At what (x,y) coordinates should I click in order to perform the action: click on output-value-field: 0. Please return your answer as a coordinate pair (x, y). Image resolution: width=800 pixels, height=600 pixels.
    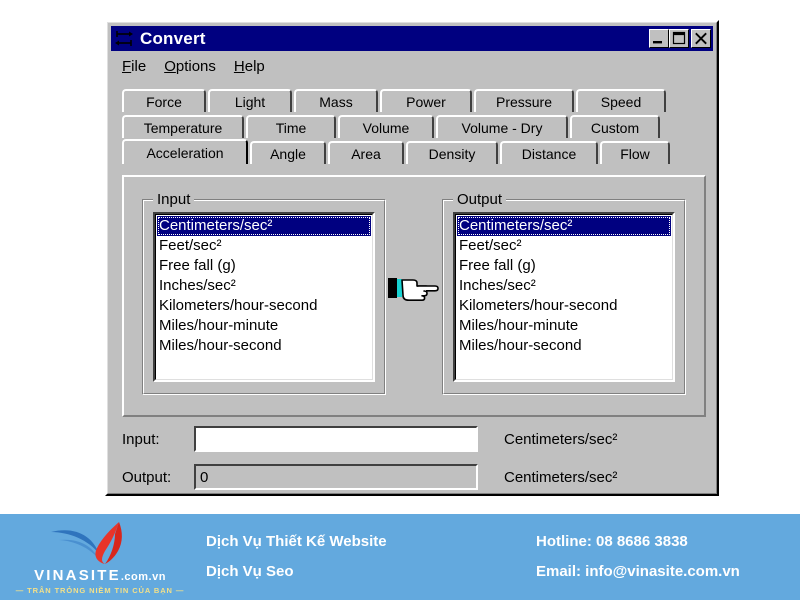
    Looking at the image, I should click on (336, 477).